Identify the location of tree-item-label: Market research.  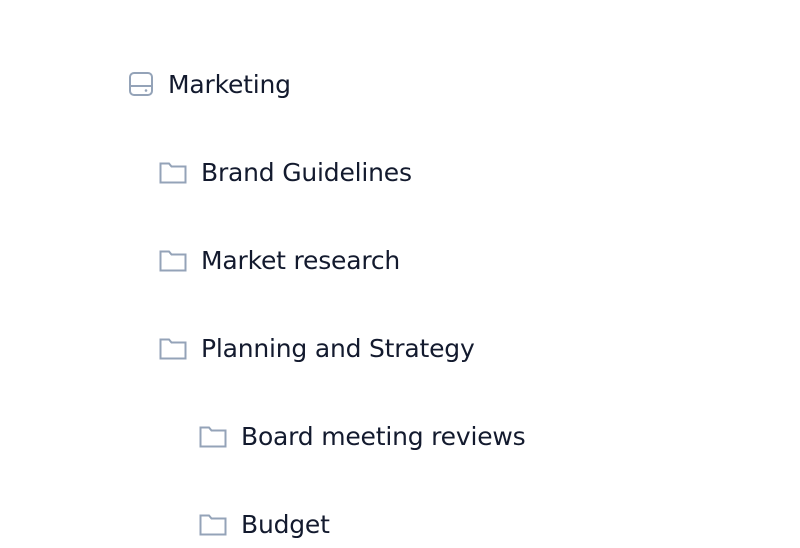
(301, 260).